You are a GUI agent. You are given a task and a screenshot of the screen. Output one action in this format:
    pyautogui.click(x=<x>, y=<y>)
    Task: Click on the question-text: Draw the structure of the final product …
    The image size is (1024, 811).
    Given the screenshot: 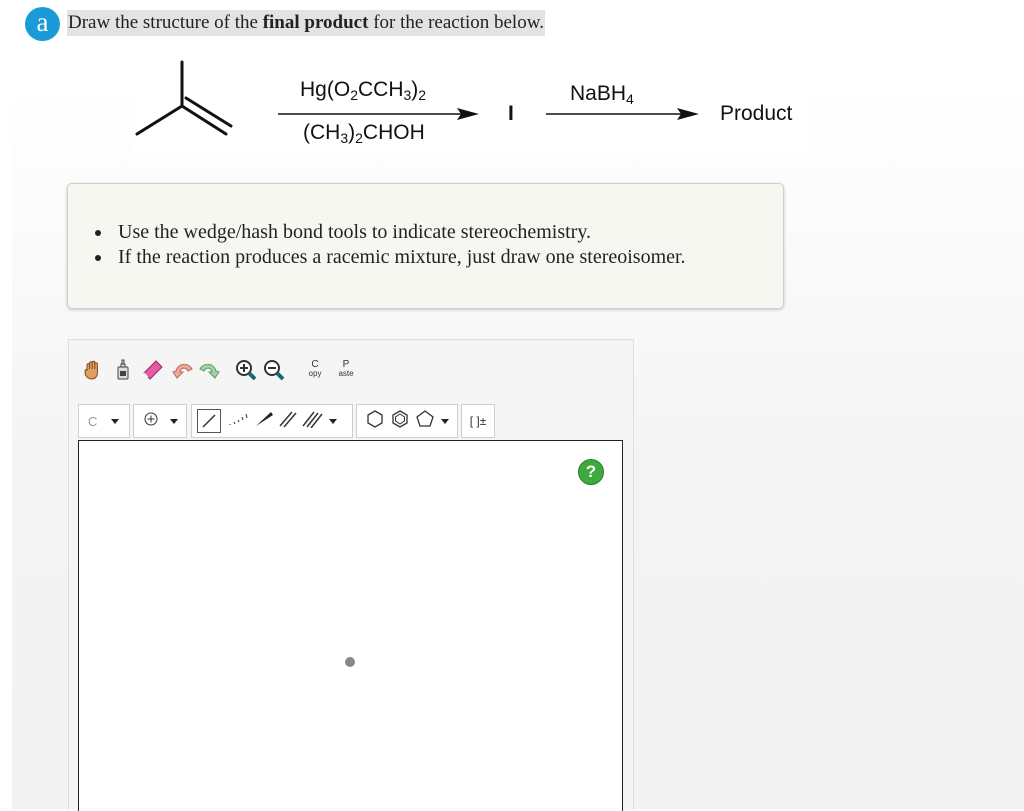 What is the action you would take?
    pyautogui.click(x=306, y=23)
    